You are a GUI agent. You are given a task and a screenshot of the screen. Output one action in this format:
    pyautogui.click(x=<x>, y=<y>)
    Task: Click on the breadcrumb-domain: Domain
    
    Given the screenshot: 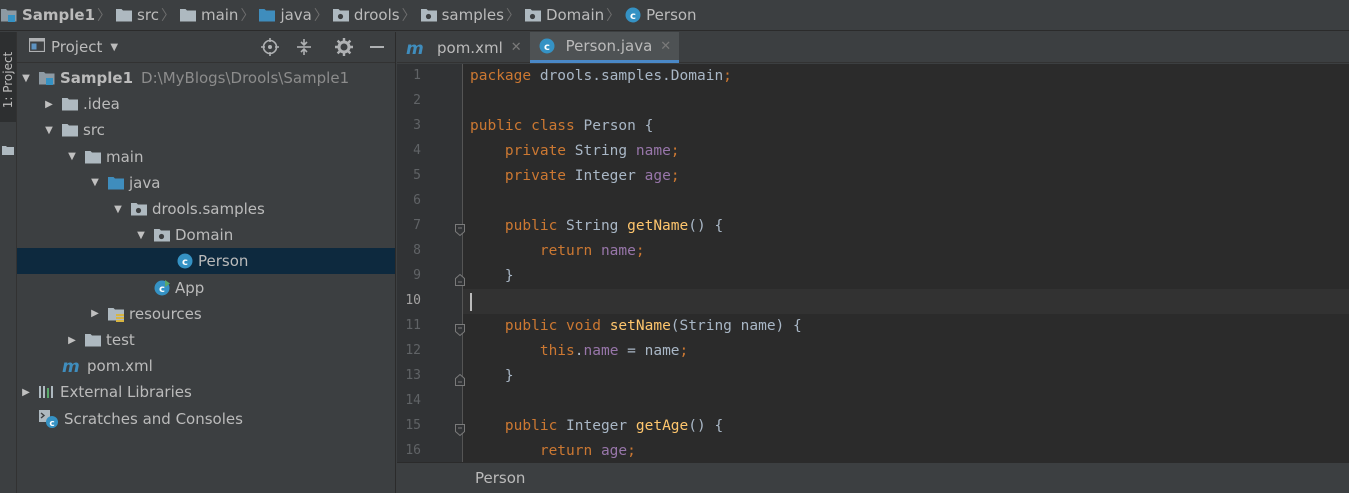 What is the action you would take?
    pyautogui.click(x=562, y=15)
    